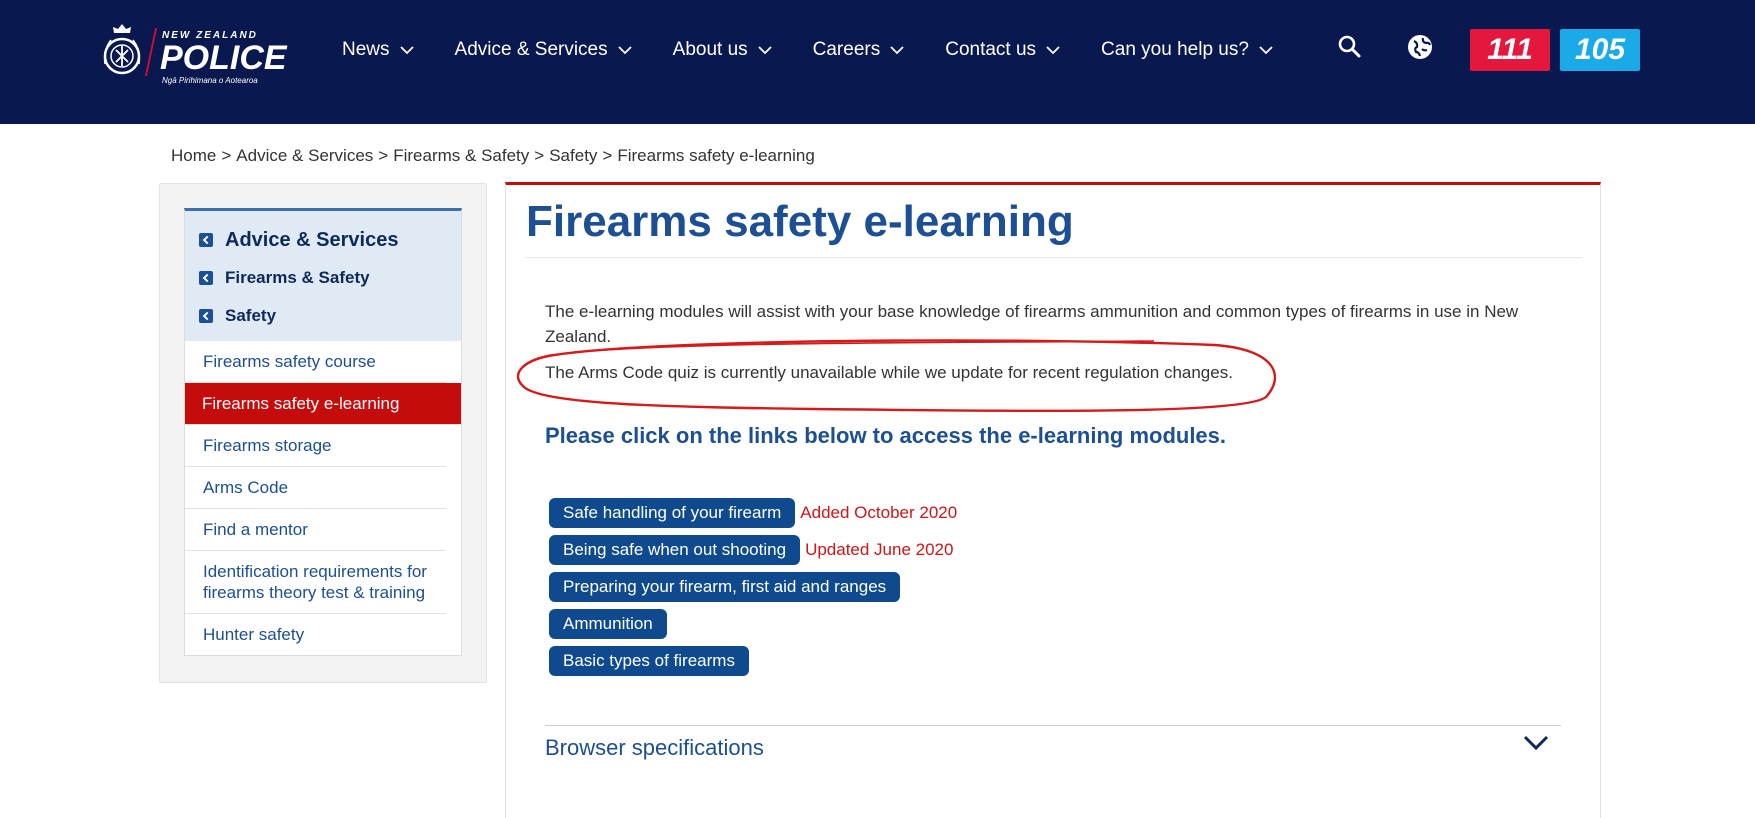 The image size is (1755, 818). I want to click on module-row: Basic types of firearms, so click(753, 661).